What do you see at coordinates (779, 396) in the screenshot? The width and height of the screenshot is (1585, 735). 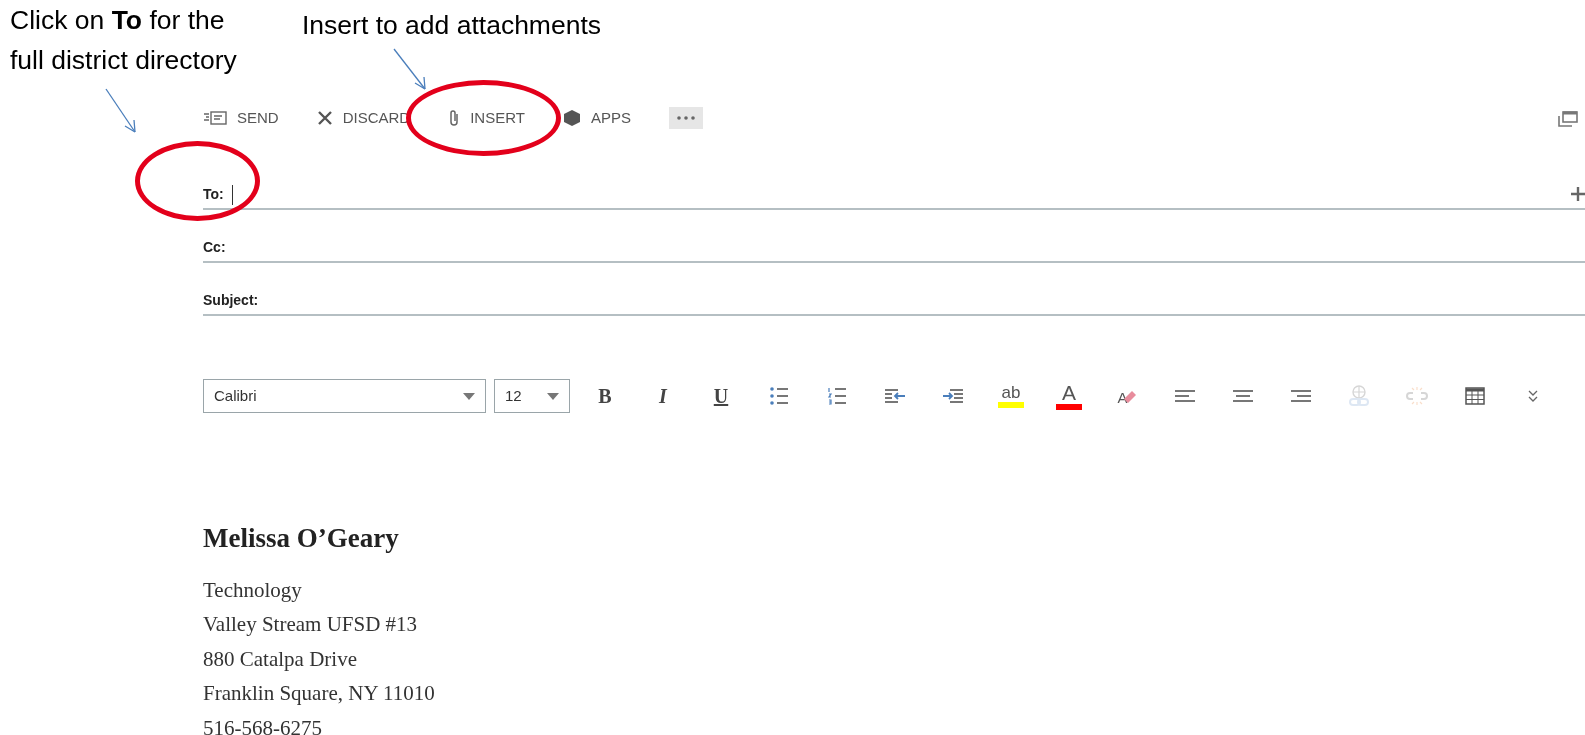 I see `bulleted-list-icon` at bounding box center [779, 396].